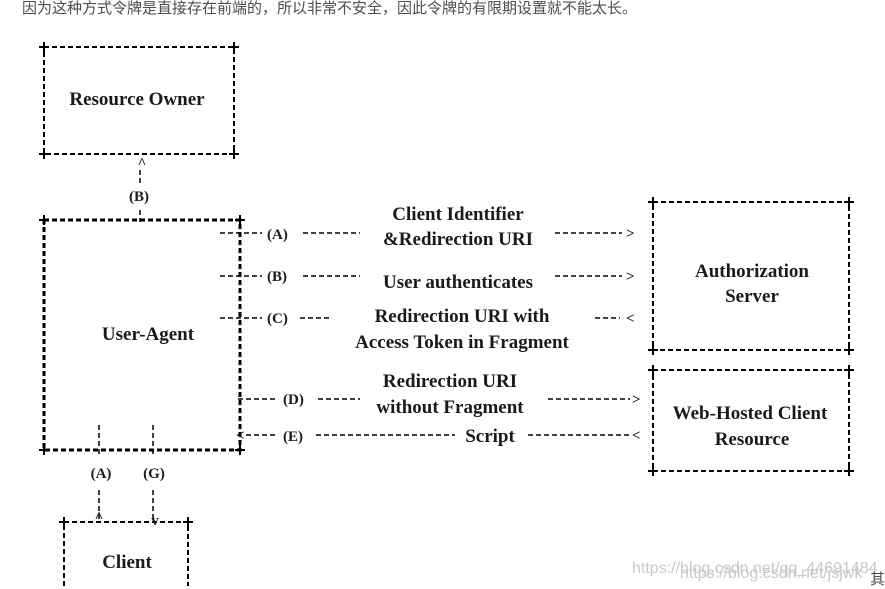 Image resolution: width=885 pixels, height=589 pixels. I want to click on client-box: Client, so click(126, 553).